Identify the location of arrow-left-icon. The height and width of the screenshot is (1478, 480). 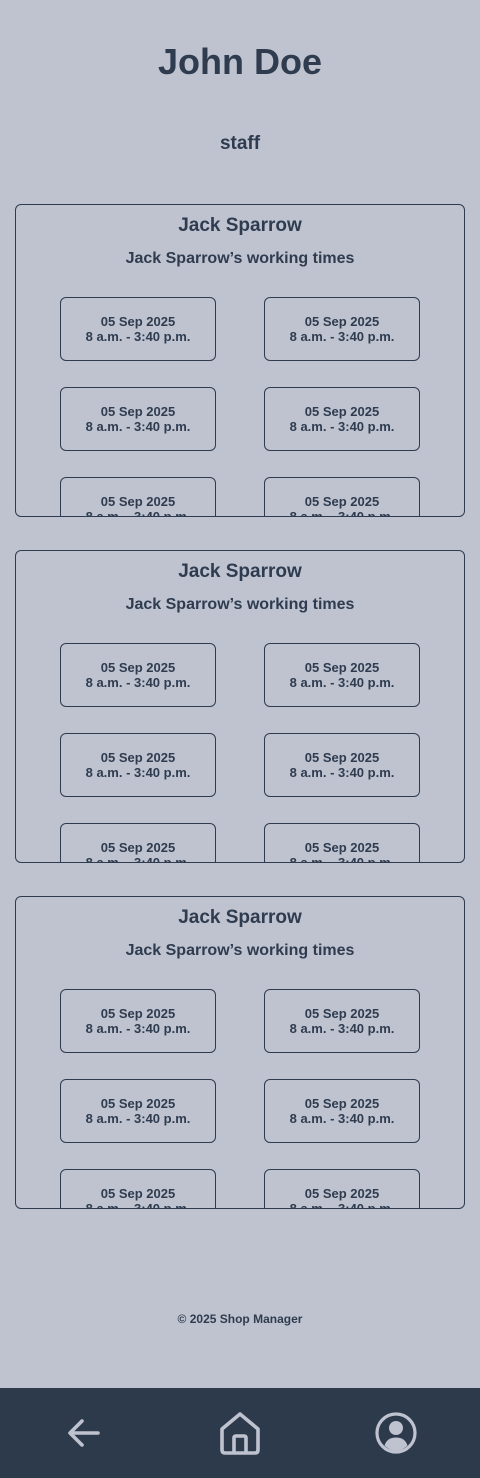
(84, 1433).